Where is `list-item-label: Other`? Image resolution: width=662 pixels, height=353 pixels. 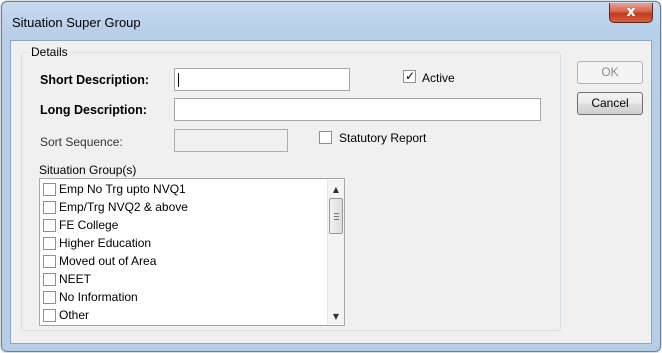
list-item-label: Other is located at coordinates (74, 315).